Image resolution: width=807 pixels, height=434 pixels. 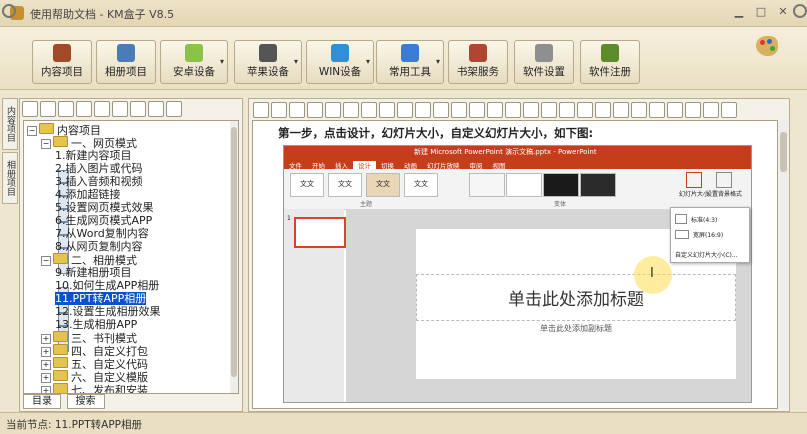 What do you see at coordinates (94, 377) in the screenshot?
I see `tree-folder: + 六、自定义模版` at bounding box center [94, 377].